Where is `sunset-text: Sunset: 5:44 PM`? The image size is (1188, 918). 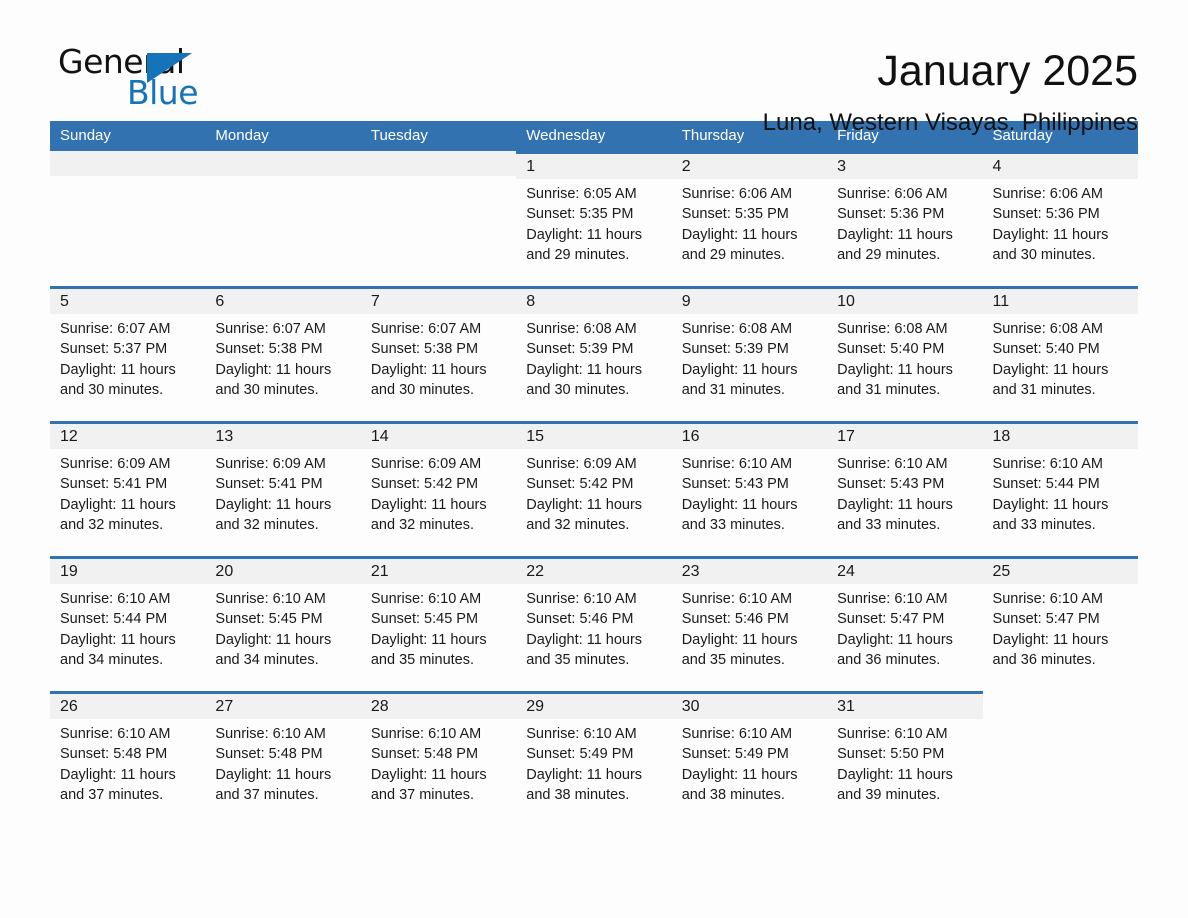 sunset-text: Sunset: 5:44 PM is located at coordinates (1046, 484).